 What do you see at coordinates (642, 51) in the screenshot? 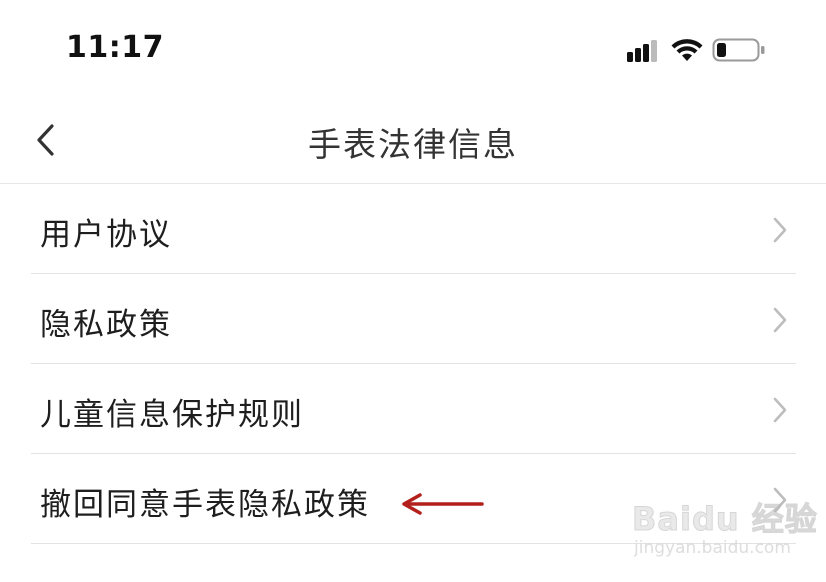
I see `cellular-signal-icon` at bounding box center [642, 51].